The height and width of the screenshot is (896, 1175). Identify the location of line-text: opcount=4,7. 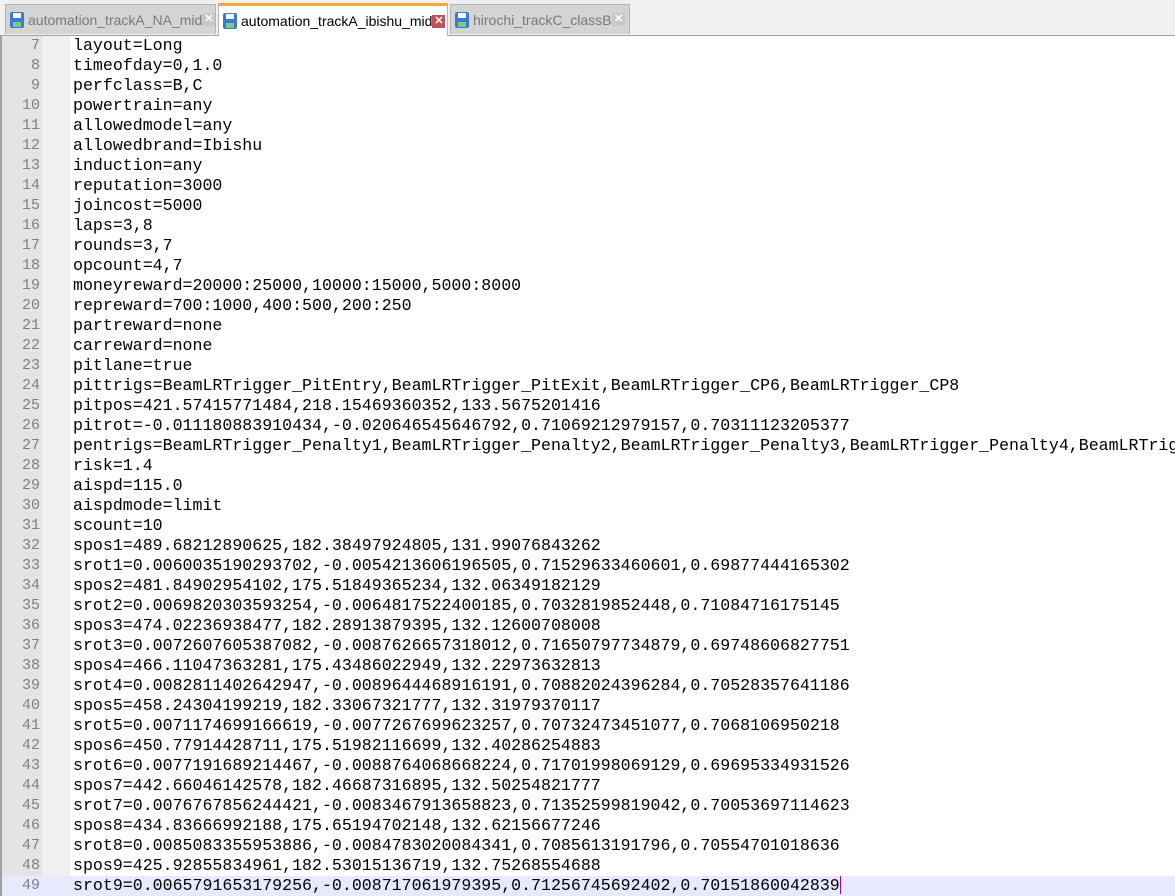
(128, 266).